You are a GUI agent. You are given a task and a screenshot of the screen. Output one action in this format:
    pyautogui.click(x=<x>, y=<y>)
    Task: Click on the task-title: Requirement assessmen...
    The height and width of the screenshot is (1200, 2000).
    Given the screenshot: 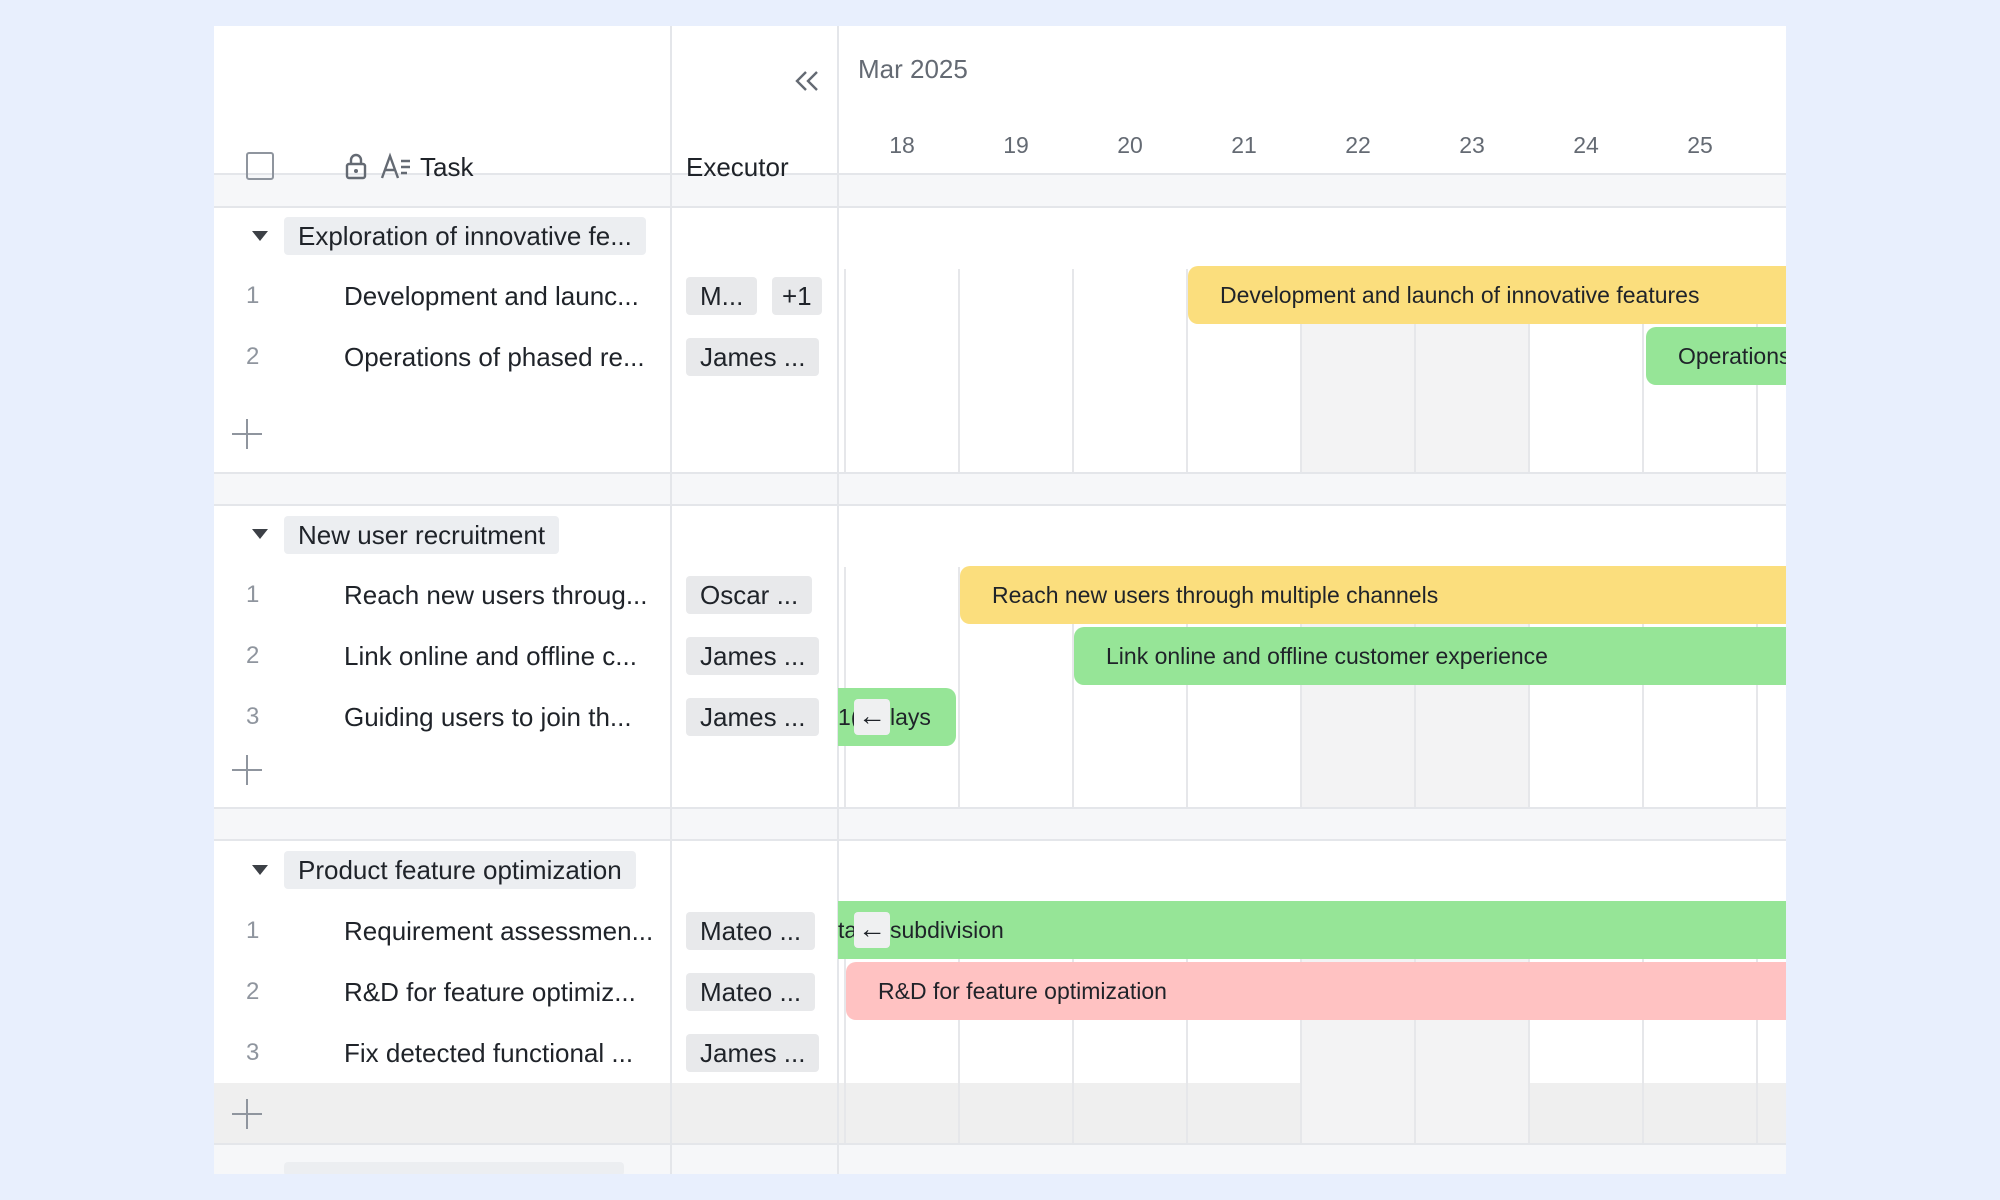 What is the action you would take?
    pyautogui.click(x=503, y=931)
    